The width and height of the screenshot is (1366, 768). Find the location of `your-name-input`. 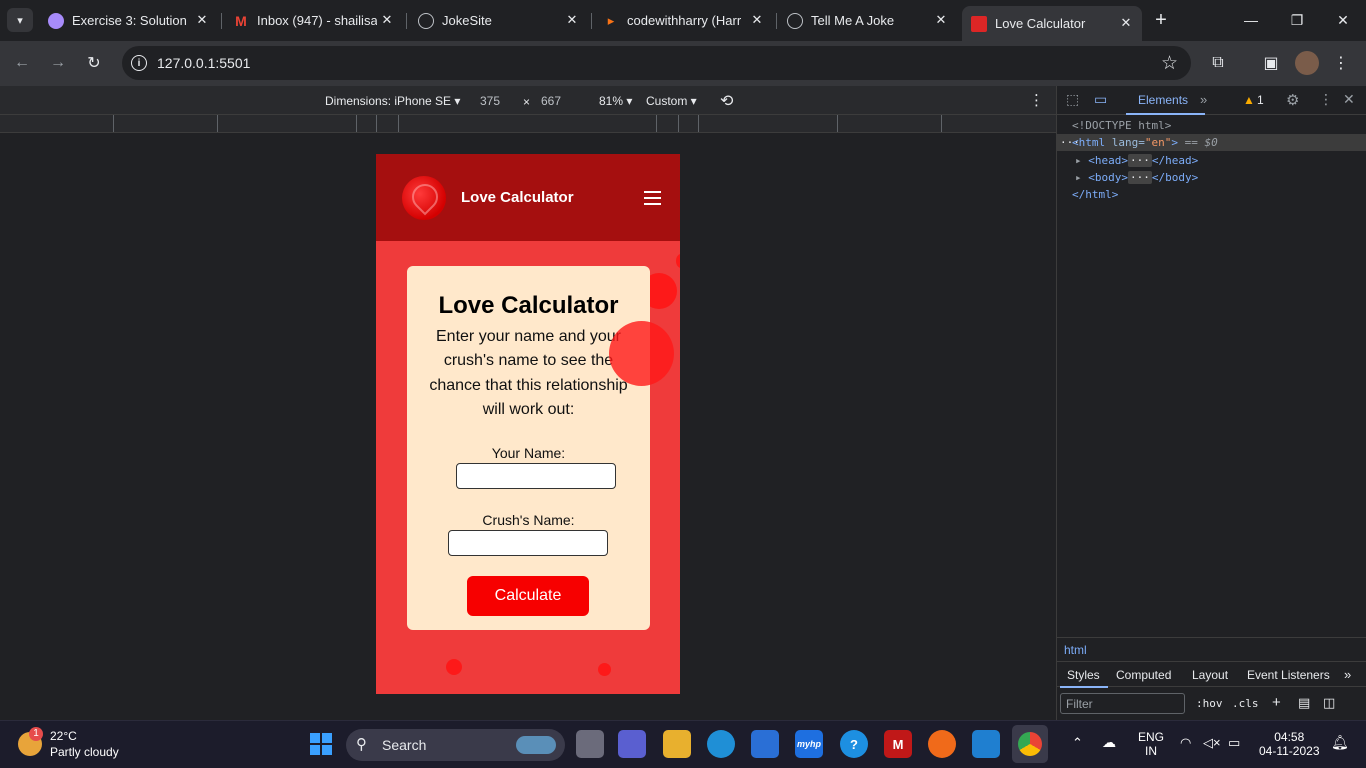

your-name-input is located at coordinates (536, 476).